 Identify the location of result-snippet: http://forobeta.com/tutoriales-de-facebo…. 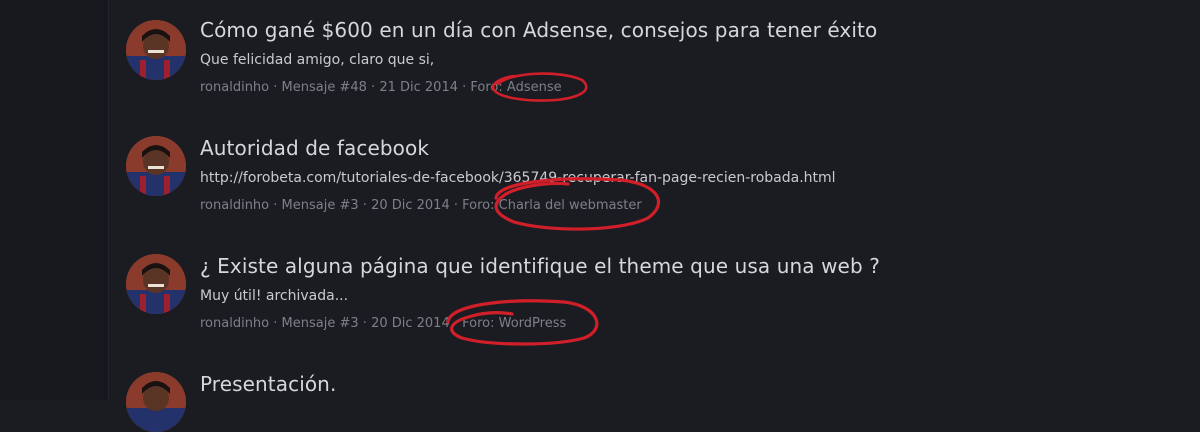
(518, 178).